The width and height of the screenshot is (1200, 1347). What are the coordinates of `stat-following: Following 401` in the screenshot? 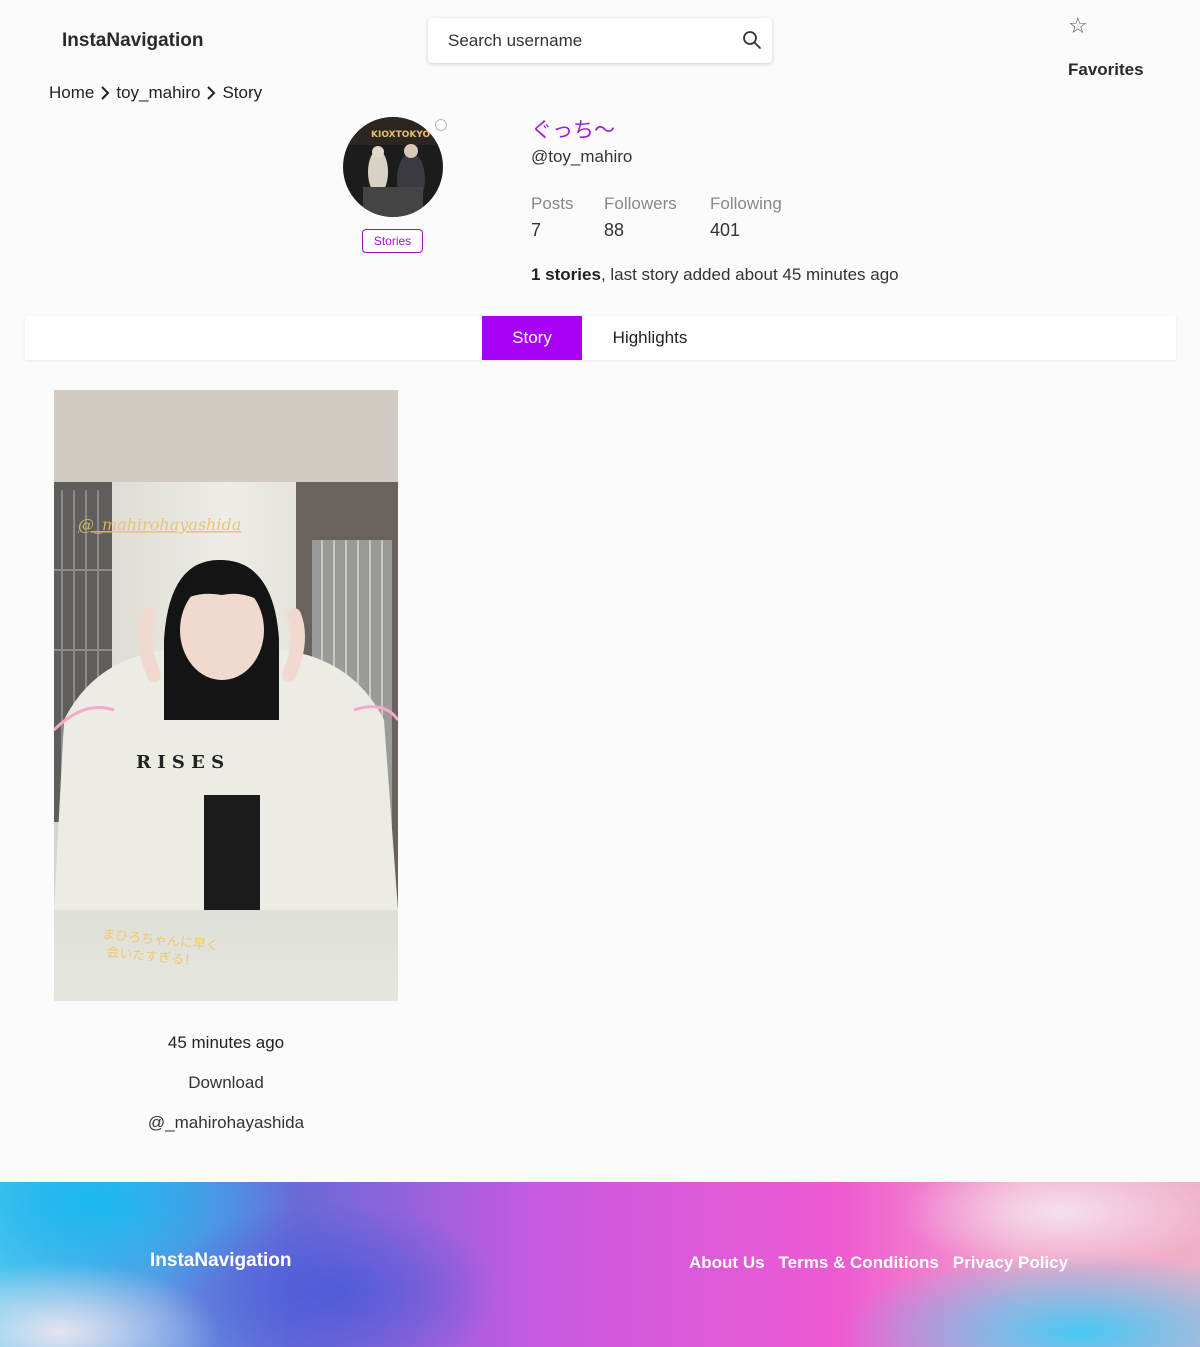 It's located at (746, 217).